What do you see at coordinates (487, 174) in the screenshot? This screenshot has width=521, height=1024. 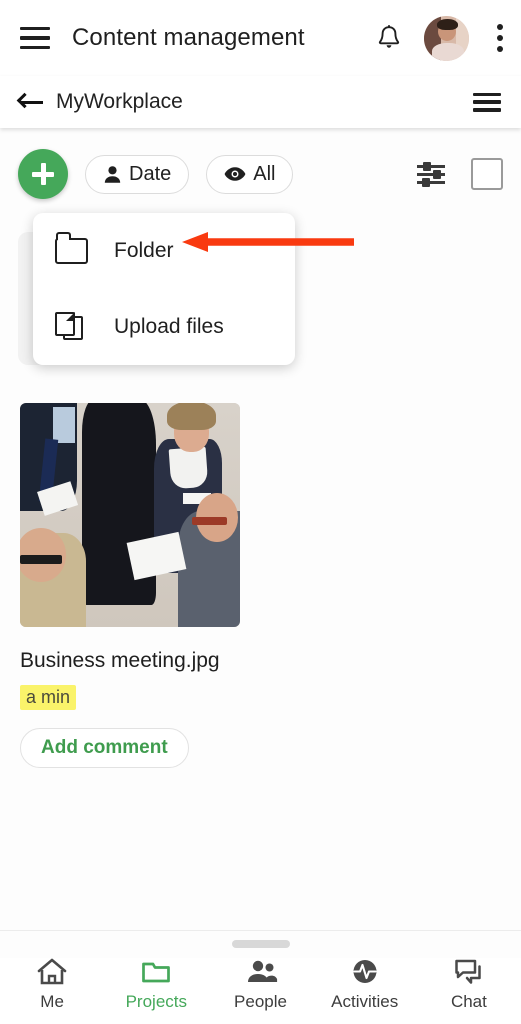 I see `checkbox-unchecked-icon` at bounding box center [487, 174].